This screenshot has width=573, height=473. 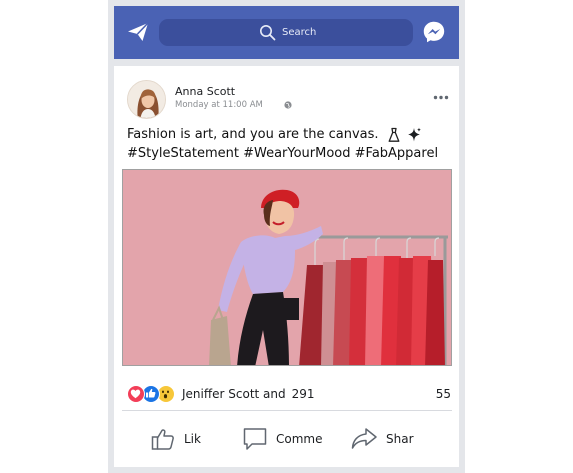 What do you see at coordinates (192, 439) in the screenshot?
I see `like-label: Lik` at bounding box center [192, 439].